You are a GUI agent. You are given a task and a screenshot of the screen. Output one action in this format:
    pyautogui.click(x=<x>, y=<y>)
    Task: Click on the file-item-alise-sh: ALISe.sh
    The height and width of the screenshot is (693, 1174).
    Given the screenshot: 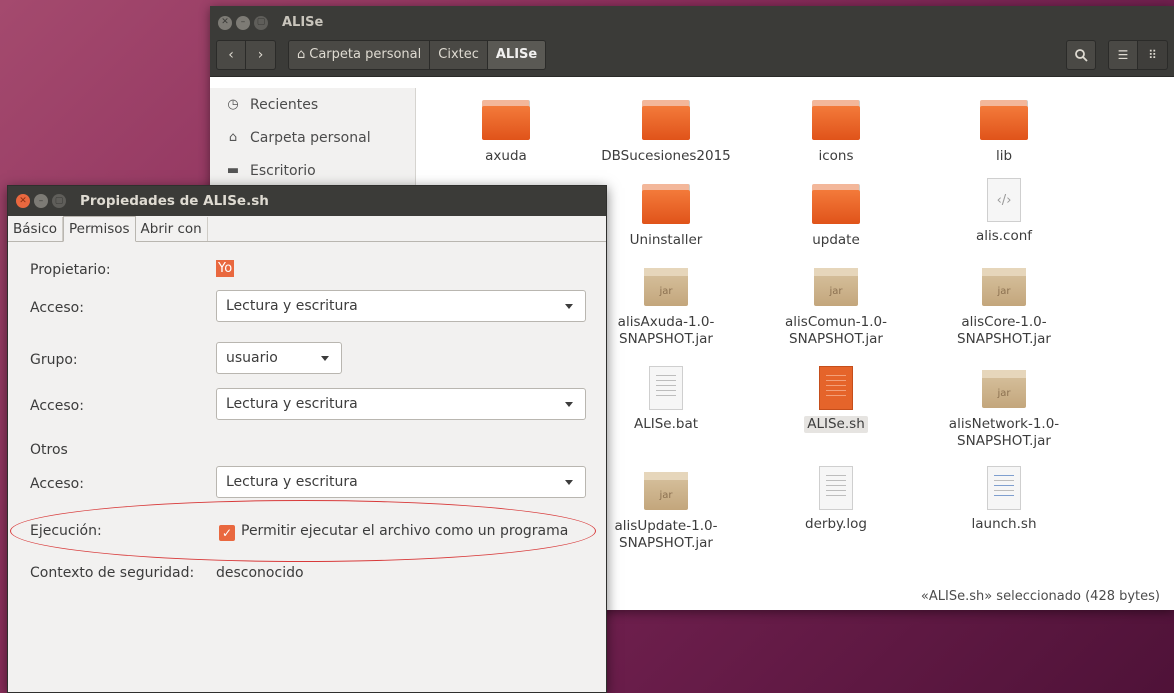 What is the action you would take?
    pyautogui.click(x=836, y=399)
    